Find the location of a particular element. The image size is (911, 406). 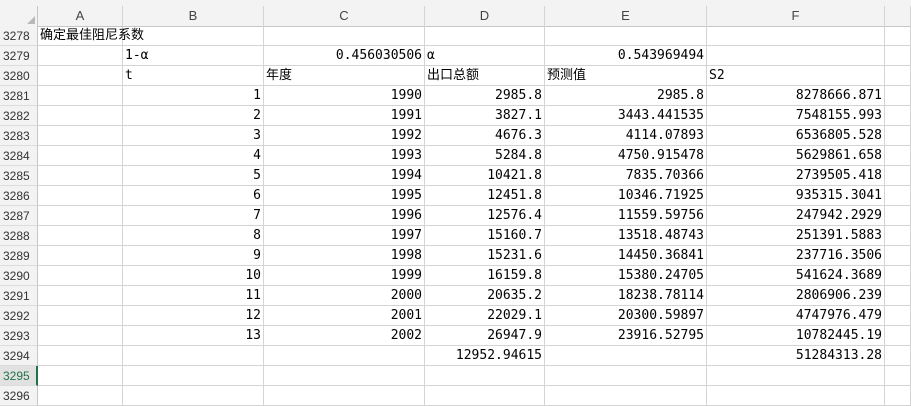

cell-e3280: 预测值 is located at coordinates (626, 76).